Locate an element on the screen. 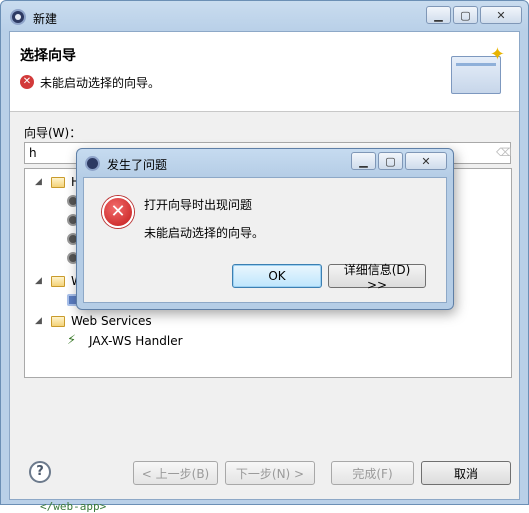 The image size is (529, 513). banner-title: 选择向导 is located at coordinates (48, 56).